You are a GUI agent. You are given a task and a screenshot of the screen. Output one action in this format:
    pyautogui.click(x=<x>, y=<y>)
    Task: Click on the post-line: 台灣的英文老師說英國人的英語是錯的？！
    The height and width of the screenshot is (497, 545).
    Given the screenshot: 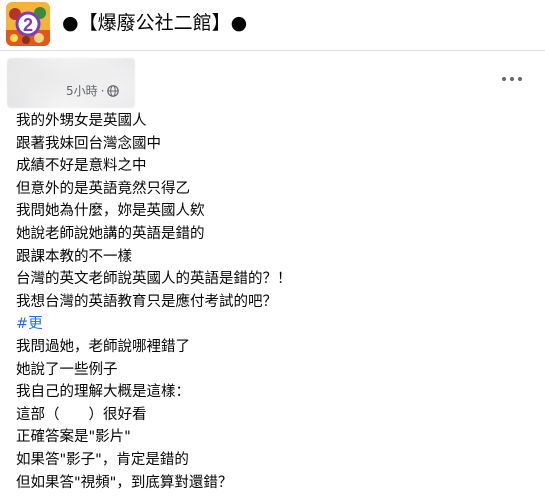 What is the action you would take?
    pyautogui.click(x=154, y=279)
    